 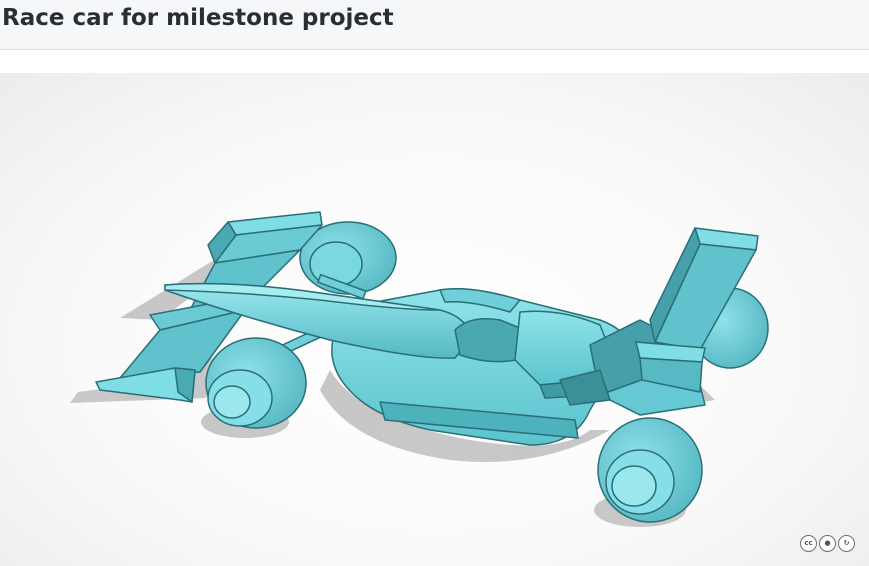 I want to click on sa-share-alike-icon: ↻, so click(x=846, y=543).